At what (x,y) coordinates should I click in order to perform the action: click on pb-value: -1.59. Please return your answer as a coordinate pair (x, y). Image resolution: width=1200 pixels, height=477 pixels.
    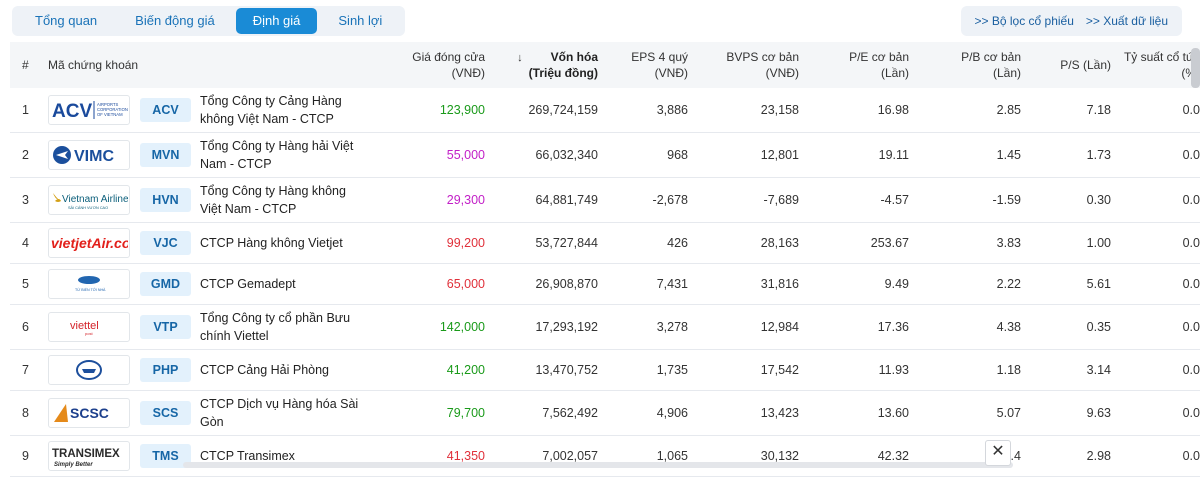
    Looking at the image, I should click on (1007, 200).